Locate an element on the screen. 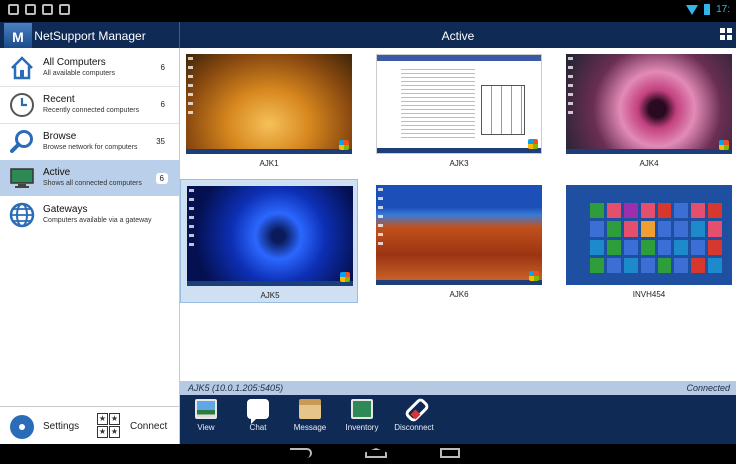  app-header: M NetSupport Manager Active is located at coordinates (368, 35).